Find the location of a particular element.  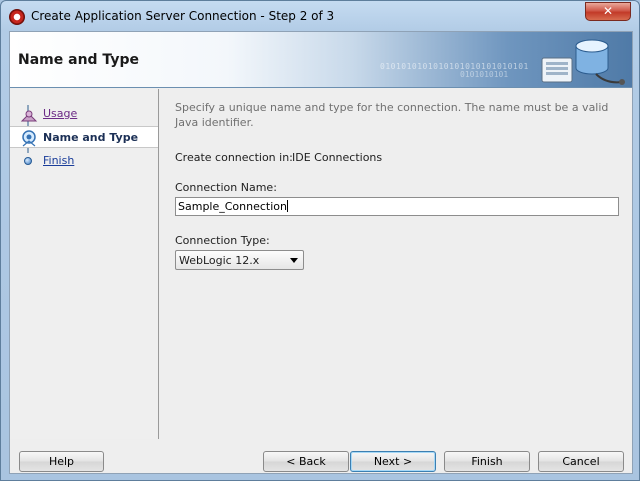

next-button: Next > is located at coordinates (393, 461).